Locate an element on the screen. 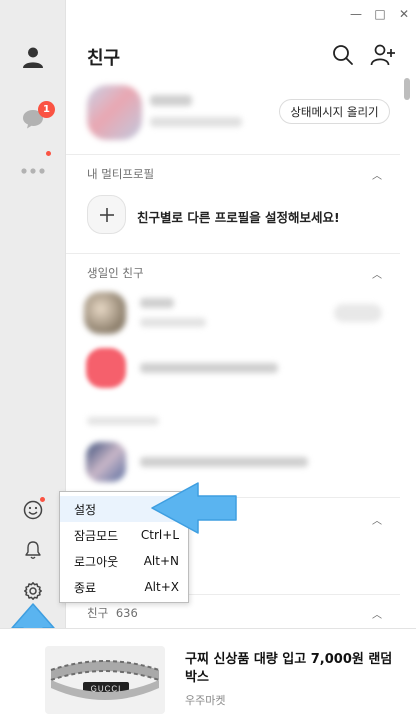 The height and width of the screenshot is (728, 416). menu-item-label: 잠금모드 is located at coordinates (96, 535).